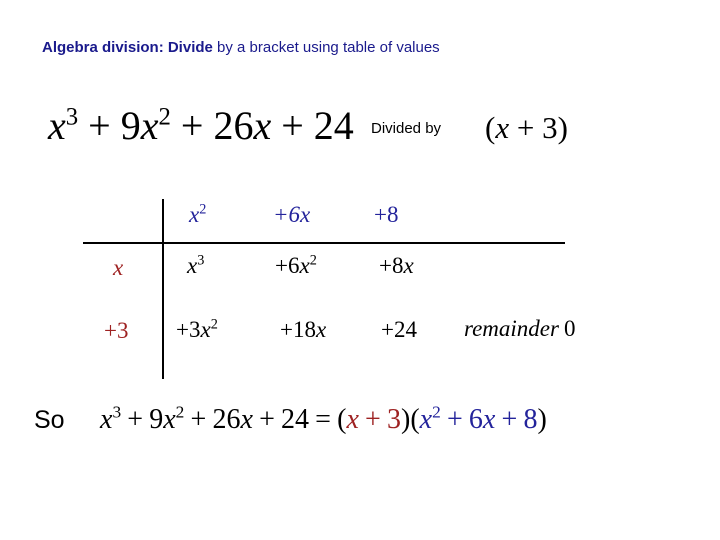  I want to click on table-cell-r1c3: +8x, so click(396, 266).